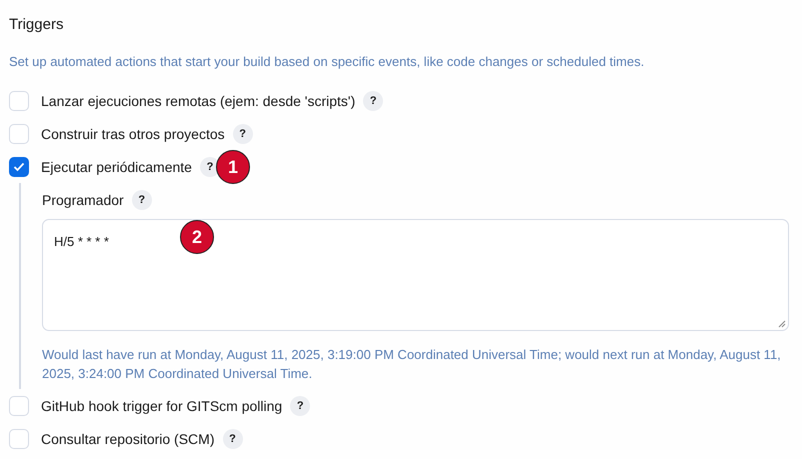  Describe the element at coordinates (36, 24) in the screenshot. I see `section-title: Triggers` at that location.